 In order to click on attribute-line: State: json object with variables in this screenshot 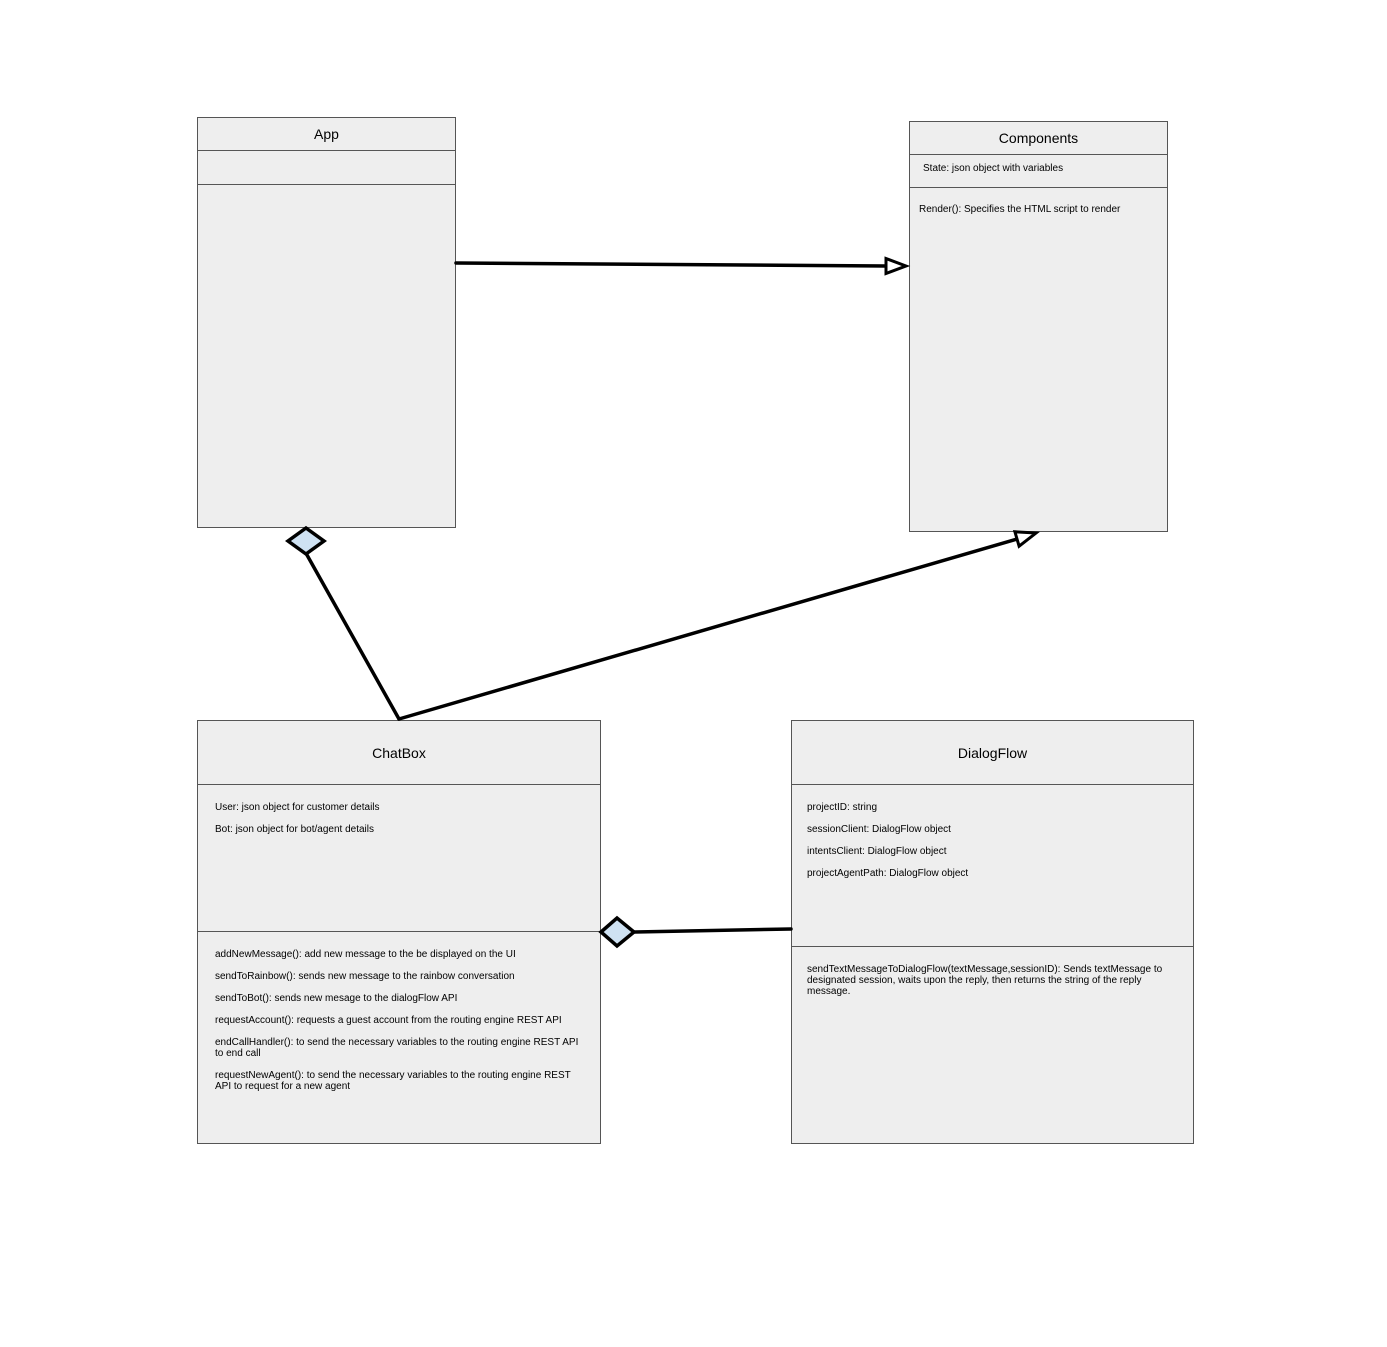, I will do `click(993, 168)`.